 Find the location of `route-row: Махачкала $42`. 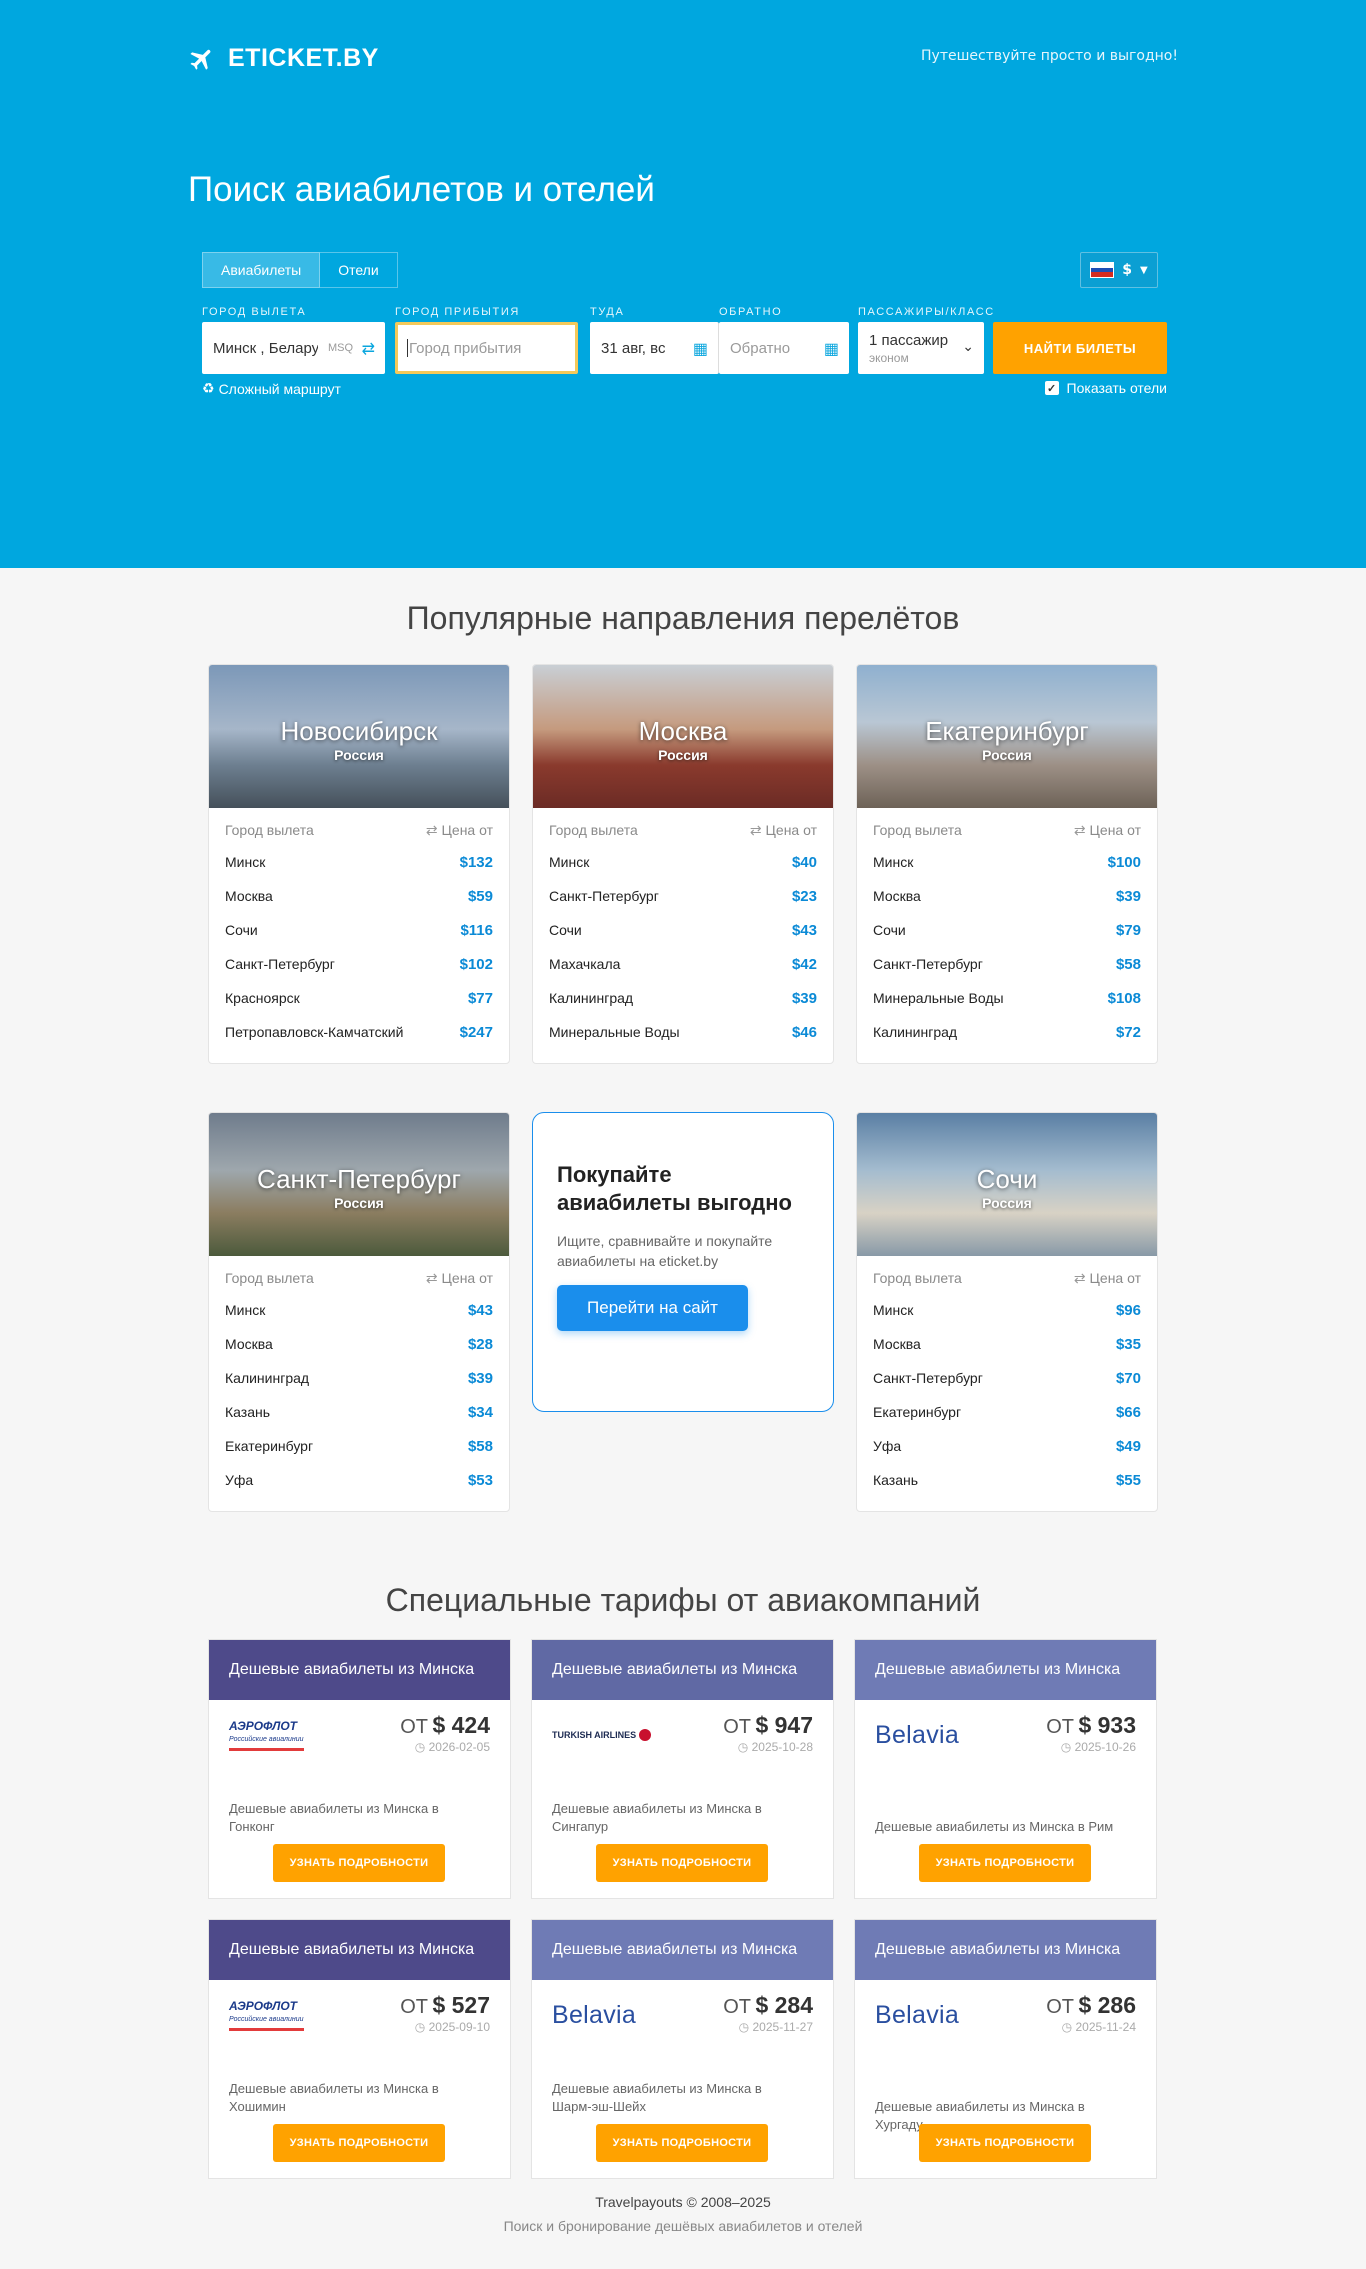

route-row: Махачкала $42 is located at coordinates (683, 964).